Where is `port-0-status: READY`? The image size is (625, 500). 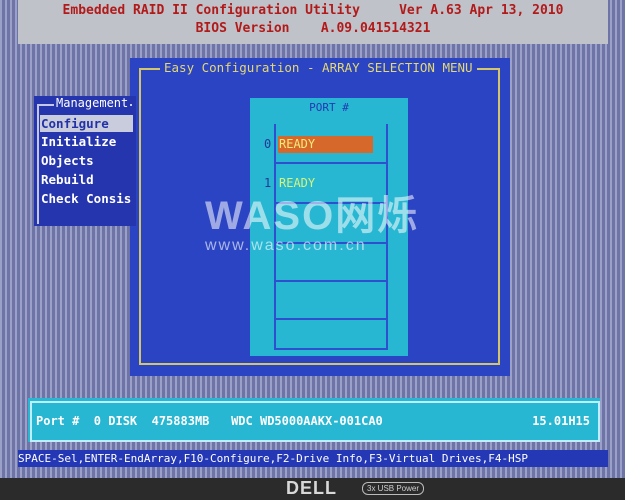 port-0-status: READY is located at coordinates (325, 144).